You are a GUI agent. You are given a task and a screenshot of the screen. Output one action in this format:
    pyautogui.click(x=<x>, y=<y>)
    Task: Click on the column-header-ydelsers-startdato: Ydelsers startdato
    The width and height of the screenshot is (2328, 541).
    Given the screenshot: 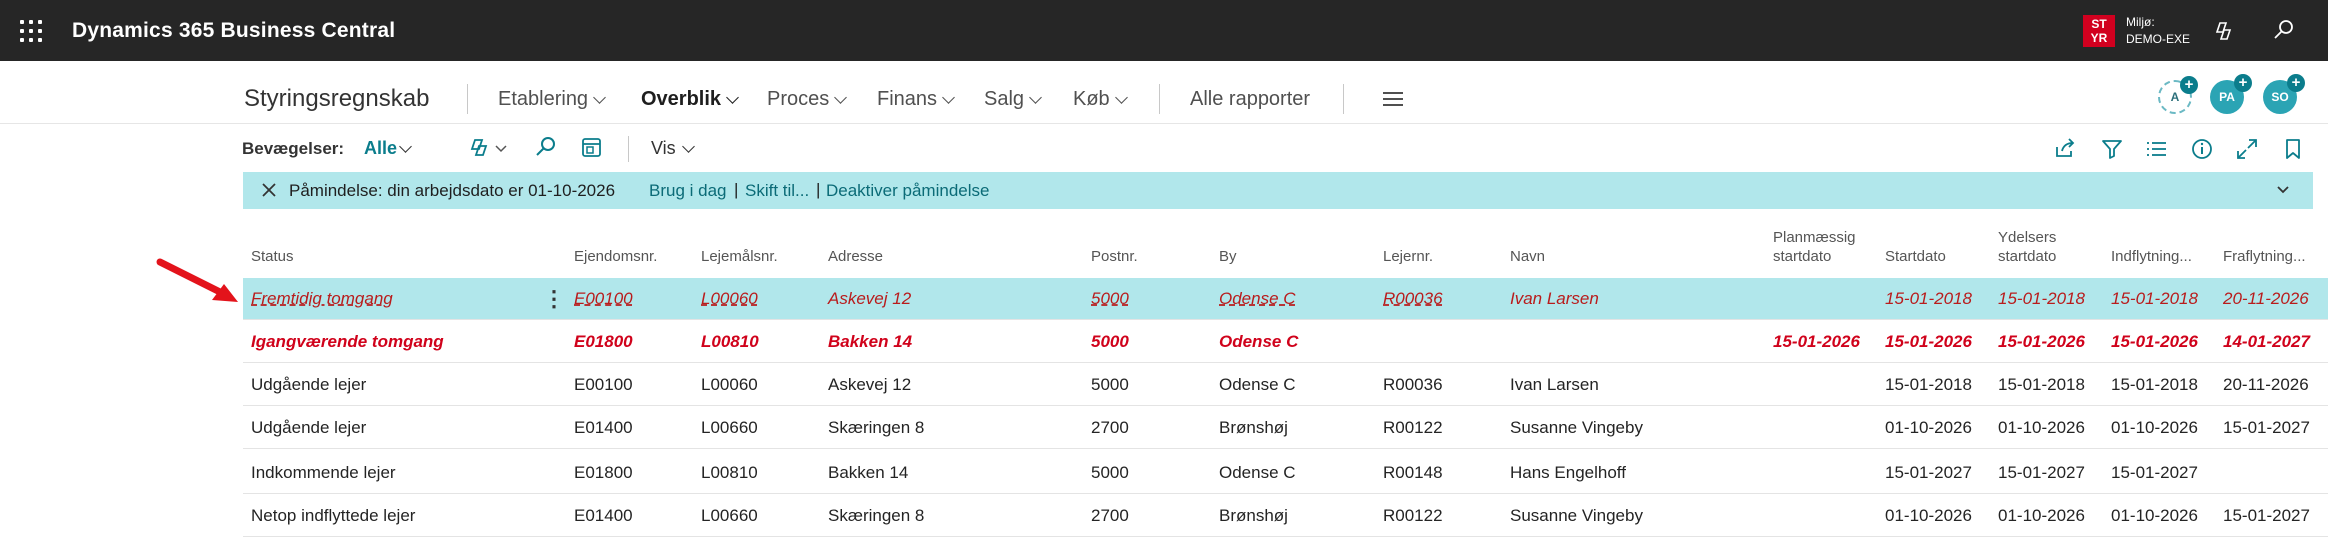 What is the action you would take?
    pyautogui.click(x=2027, y=247)
    